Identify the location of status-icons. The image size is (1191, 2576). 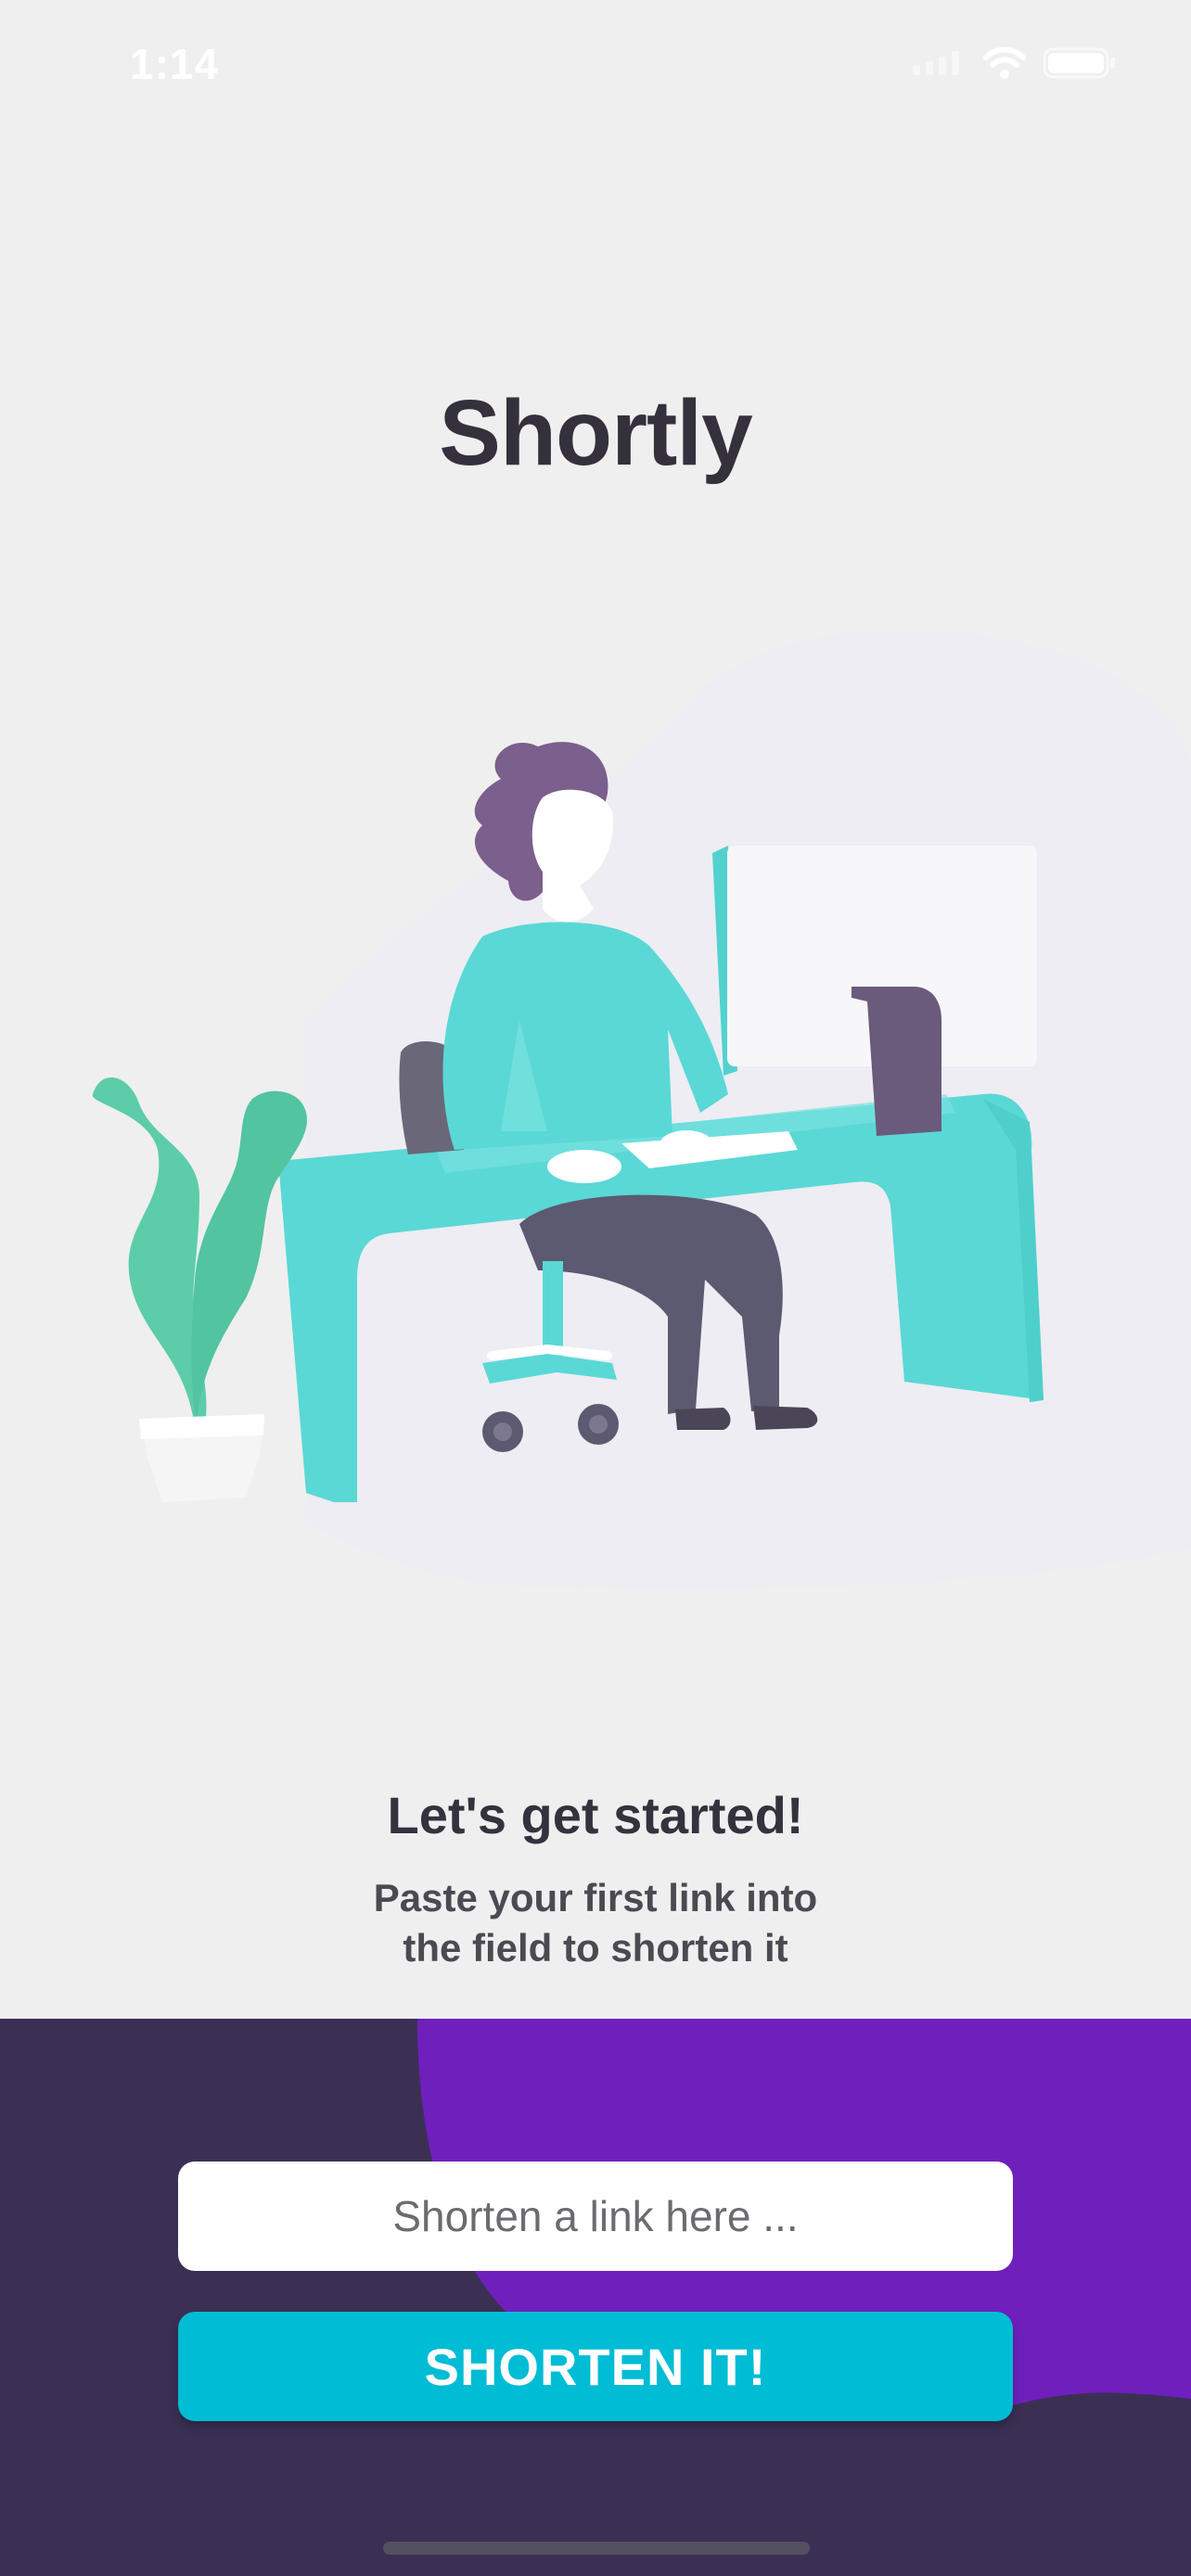
(1014, 63).